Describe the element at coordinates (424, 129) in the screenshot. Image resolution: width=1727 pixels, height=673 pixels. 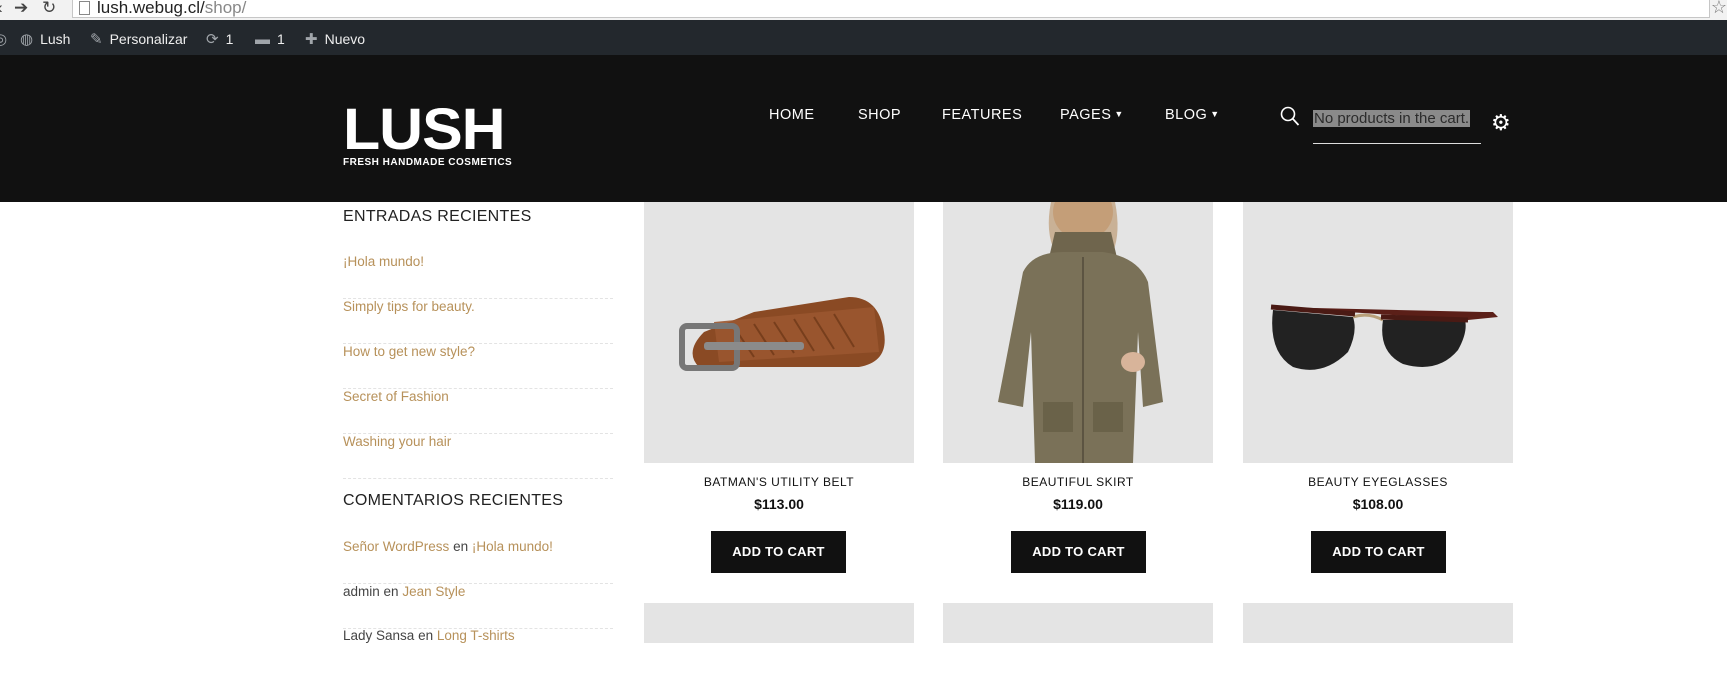
I see `logo-word: LUSH` at that location.